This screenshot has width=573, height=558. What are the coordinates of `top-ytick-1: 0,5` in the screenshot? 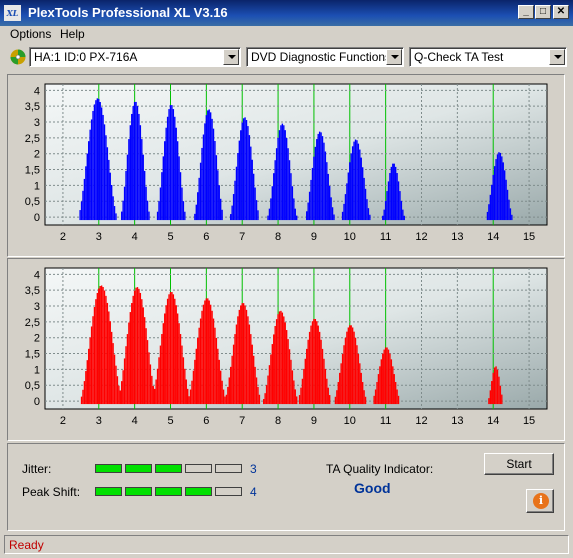 It's located at (32, 202).